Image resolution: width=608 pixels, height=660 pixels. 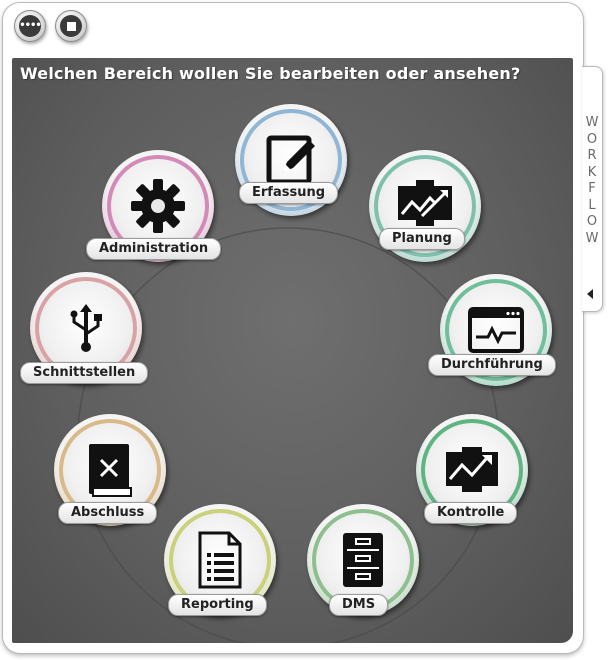 I want to click on node-label-erfassung: Erfassung, so click(x=289, y=193).